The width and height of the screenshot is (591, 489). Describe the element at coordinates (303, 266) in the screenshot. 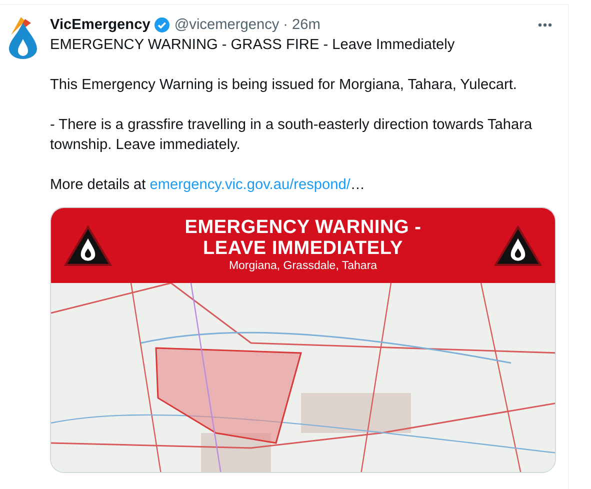

I see `banner-locations: Morgiana, Grassdale, Tahara` at that location.